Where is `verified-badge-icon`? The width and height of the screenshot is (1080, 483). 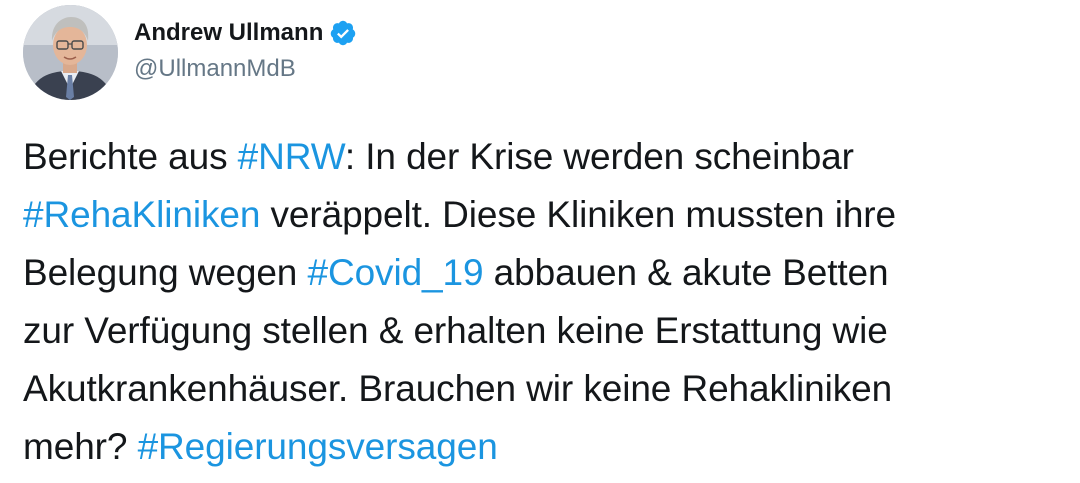 verified-badge-icon is located at coordinates (343, 33).